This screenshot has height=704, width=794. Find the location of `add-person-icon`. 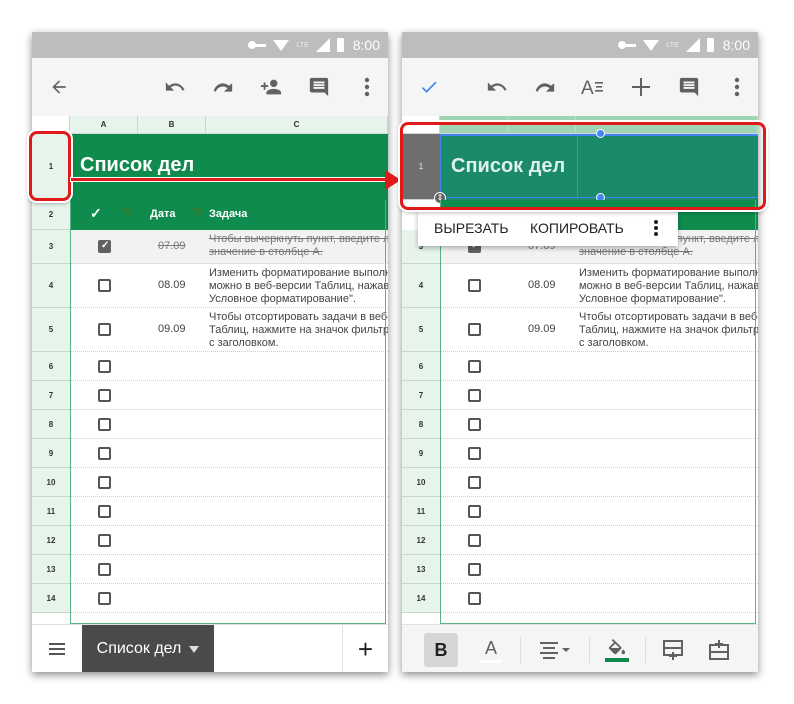

add-person-icon is located at coordinates (271, 87).